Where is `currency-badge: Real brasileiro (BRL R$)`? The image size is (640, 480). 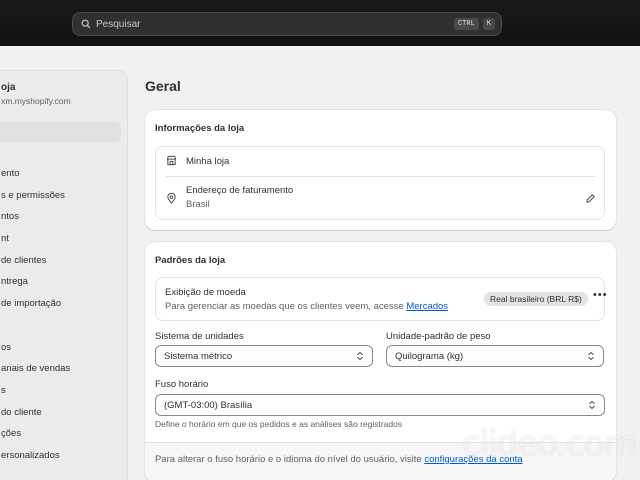
currency-badge: Real brasileiro (BRL R$) is located at coordinates (536, 299).